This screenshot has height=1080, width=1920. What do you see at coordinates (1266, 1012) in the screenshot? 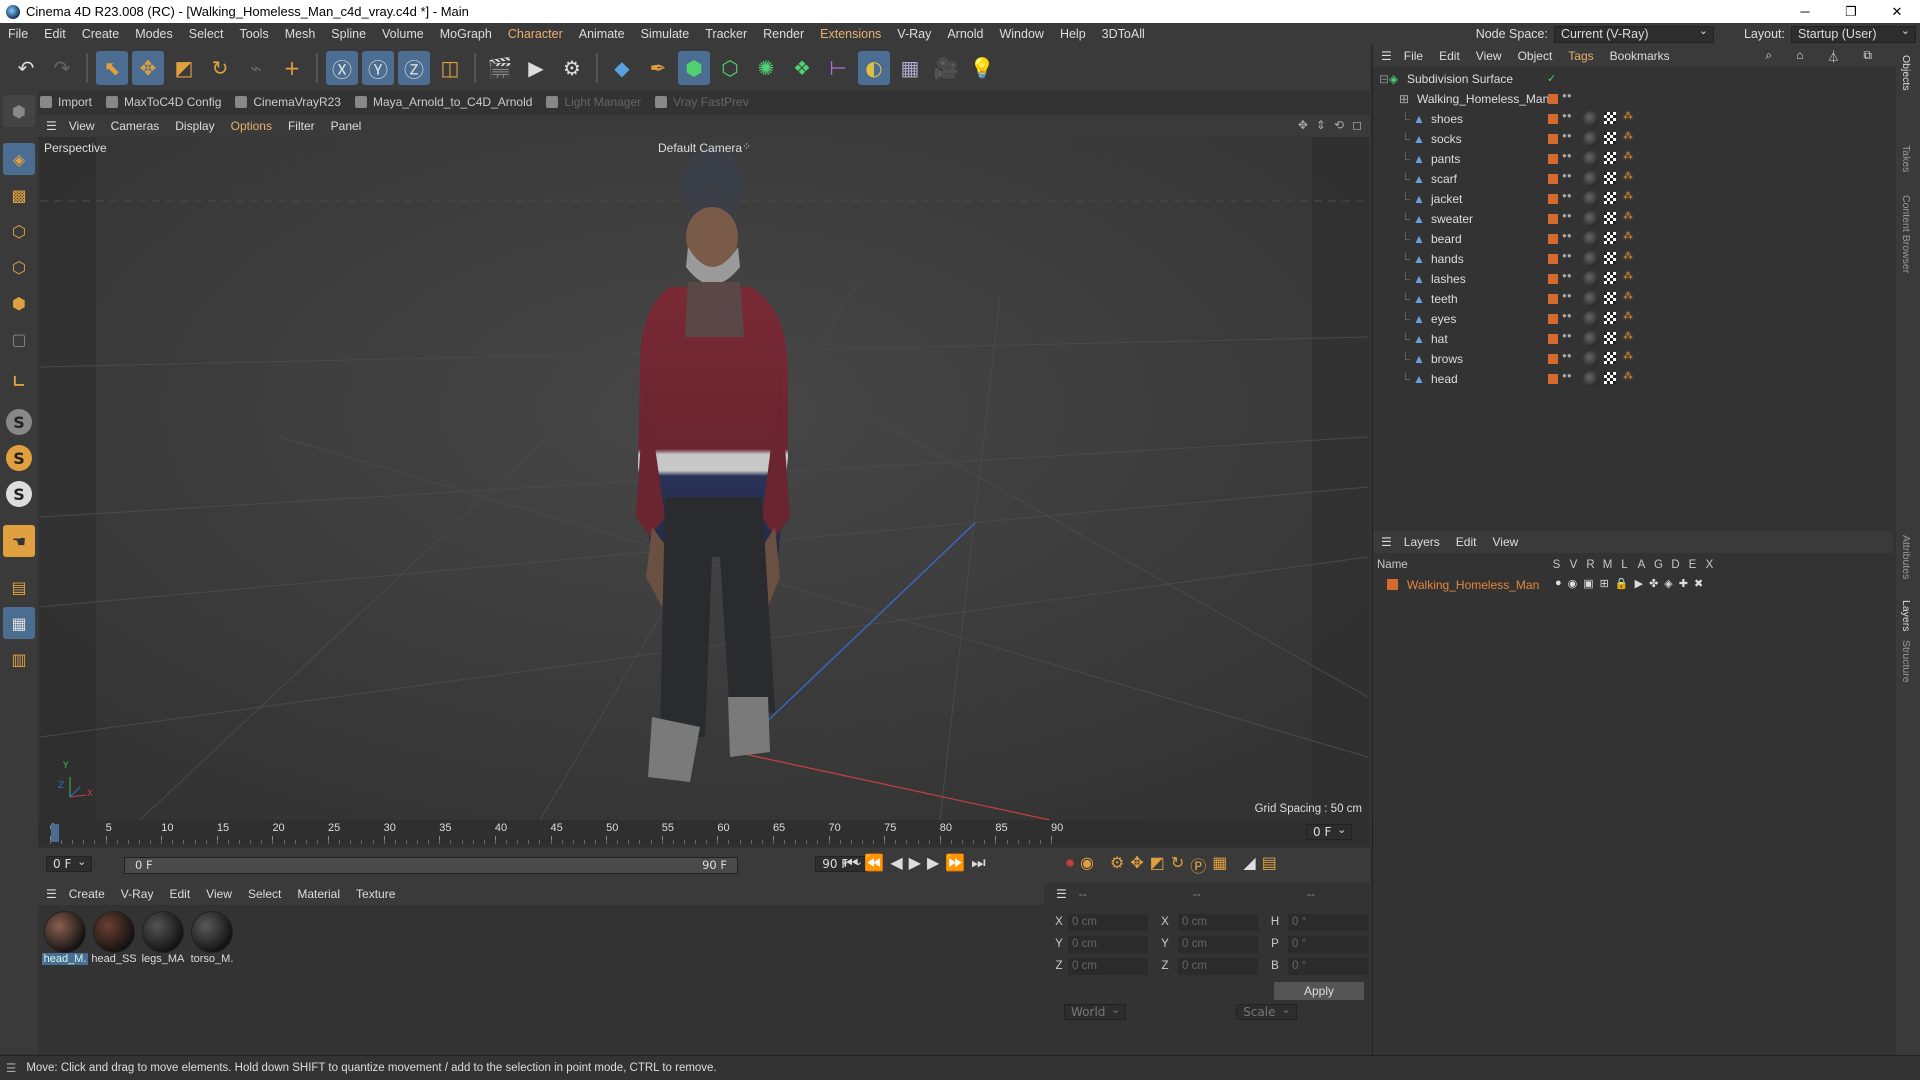
I see `scale-dropdown: Scale` at bounding box center [1266, 1012].